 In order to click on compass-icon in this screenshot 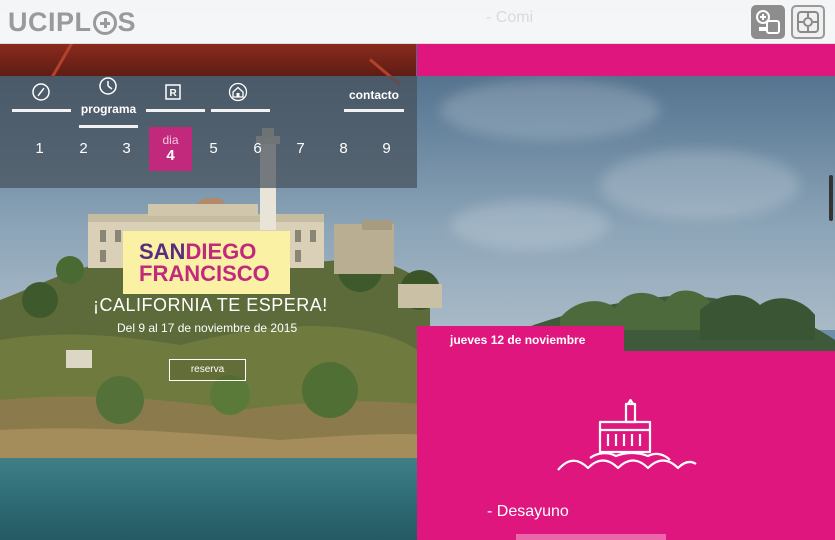, I will do `click(41, 92)`.